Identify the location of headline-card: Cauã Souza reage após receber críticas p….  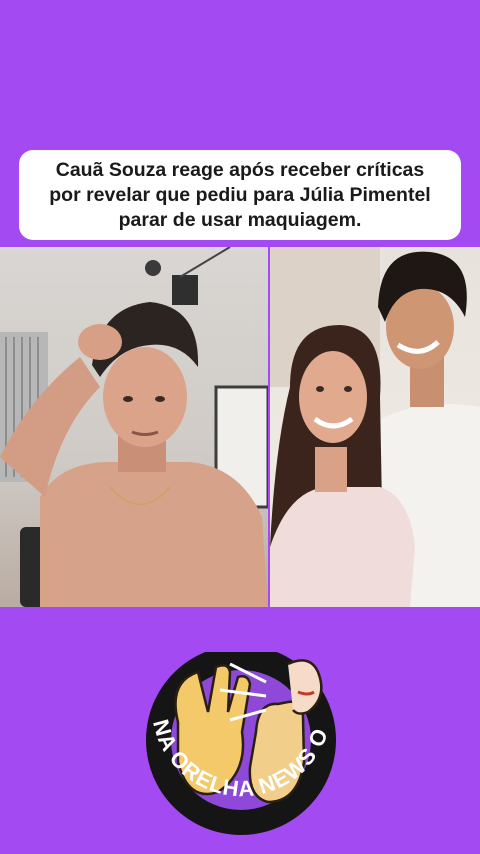
(240, 195).